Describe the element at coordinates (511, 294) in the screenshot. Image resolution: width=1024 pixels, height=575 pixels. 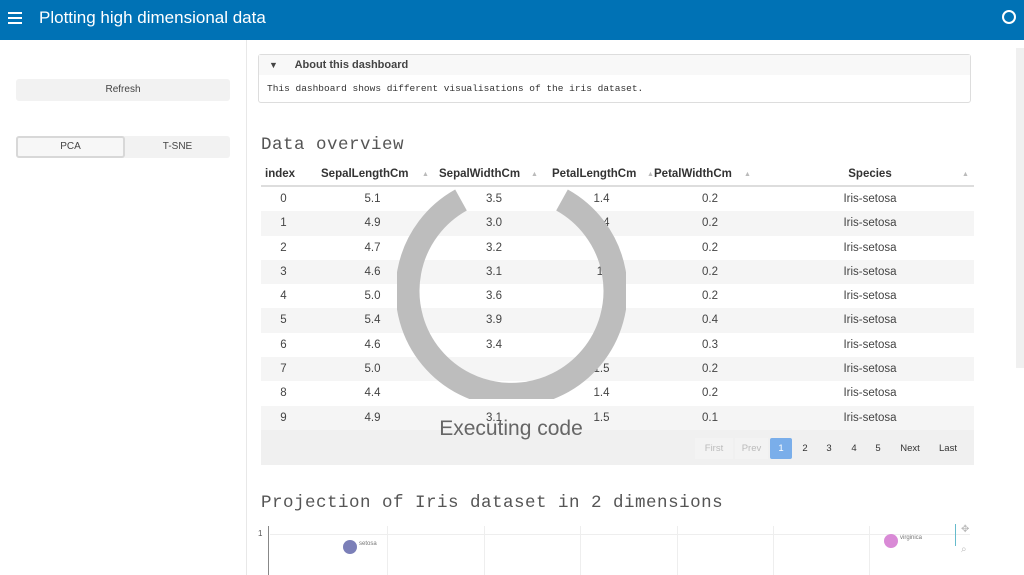
I see `loading-spinner-icon` at that location.